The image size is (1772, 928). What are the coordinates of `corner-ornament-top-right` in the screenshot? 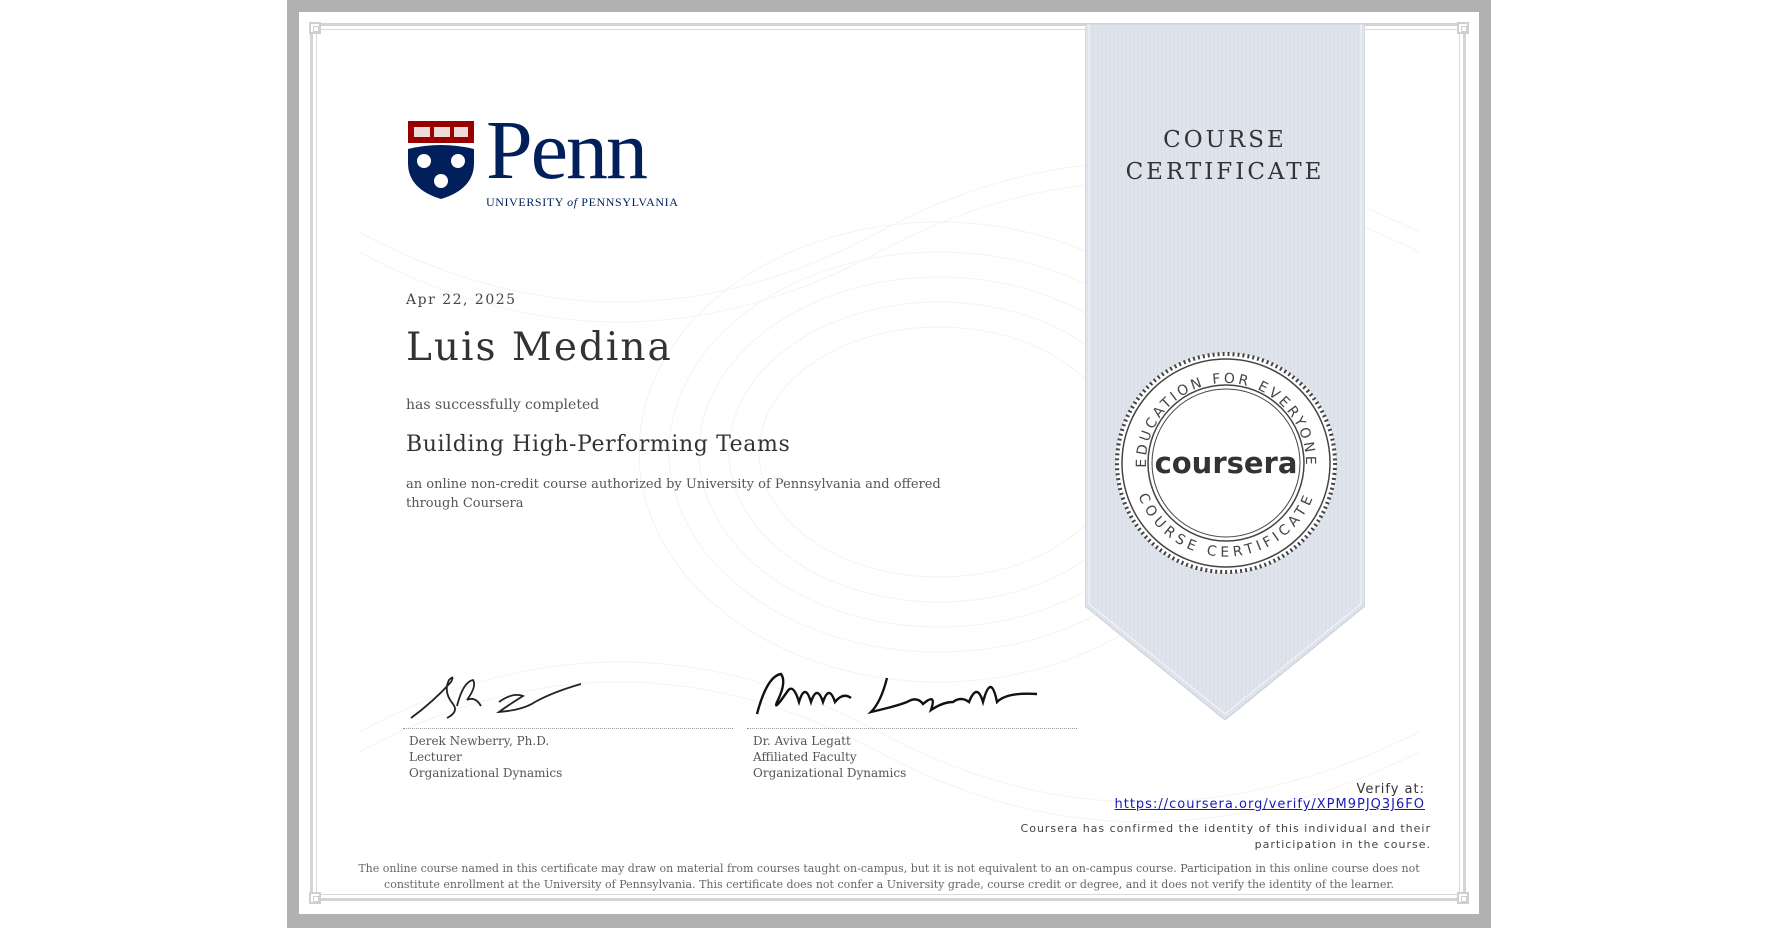 It's located at (1463, 28).